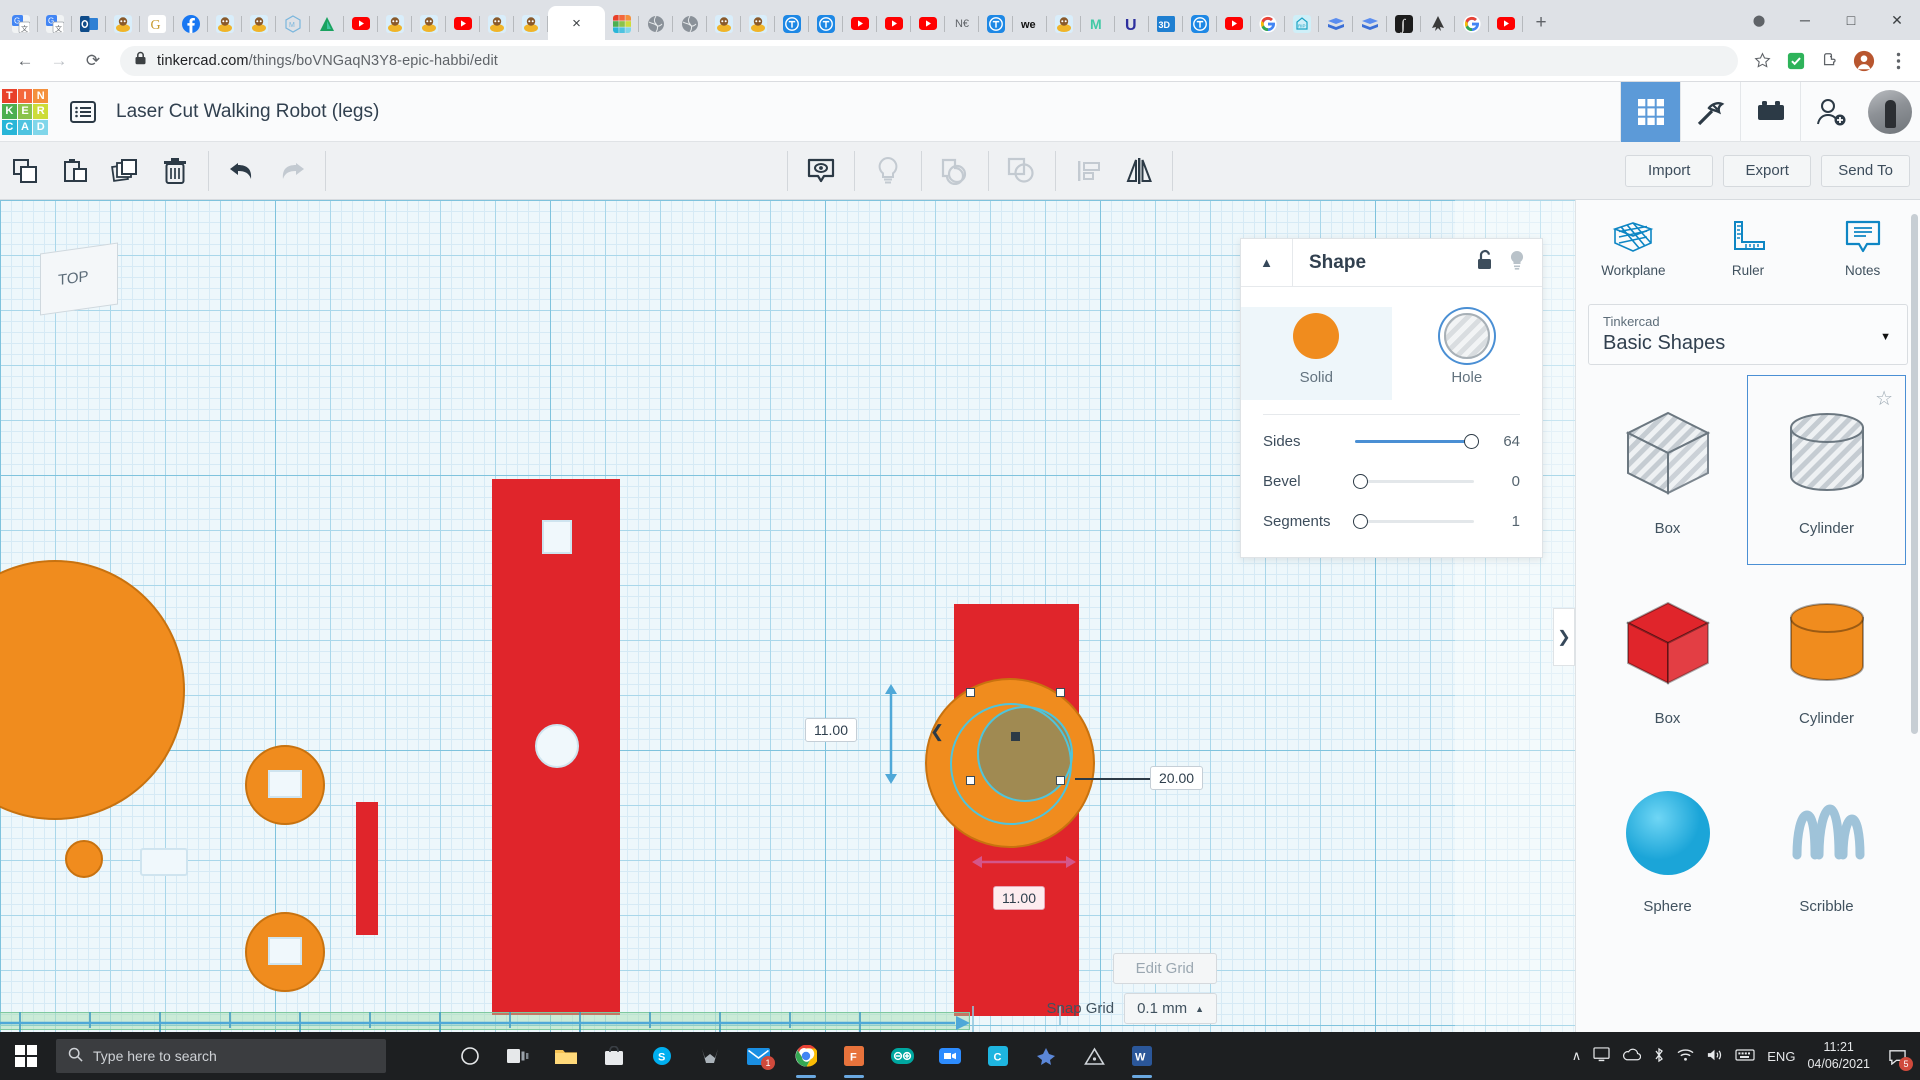 The height and width of the screenshot is (1080, 1920). What do you see at coordinates (854, 1056) in the screenshot?
I see `fusion360-icon: F` at bounding box center [854, 1056].